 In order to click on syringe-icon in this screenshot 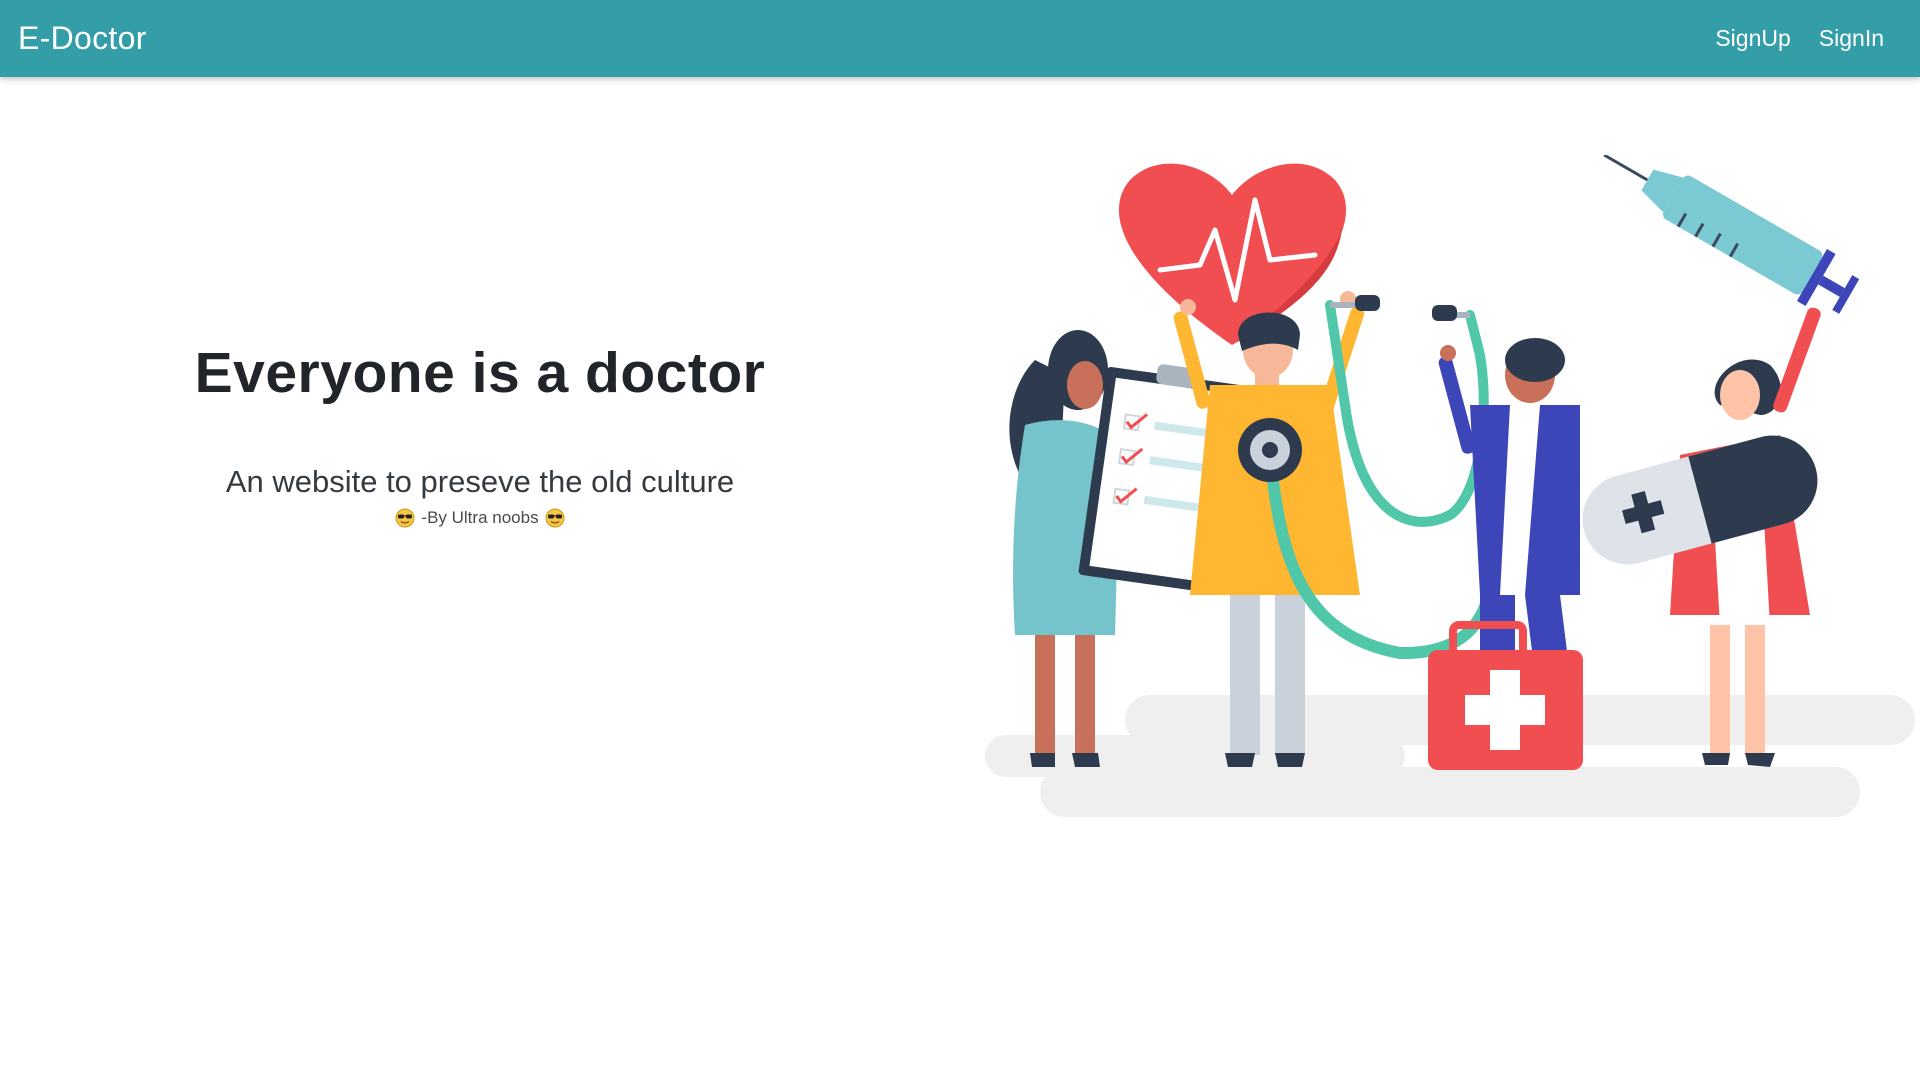, I will do `click(1731, 234)`.